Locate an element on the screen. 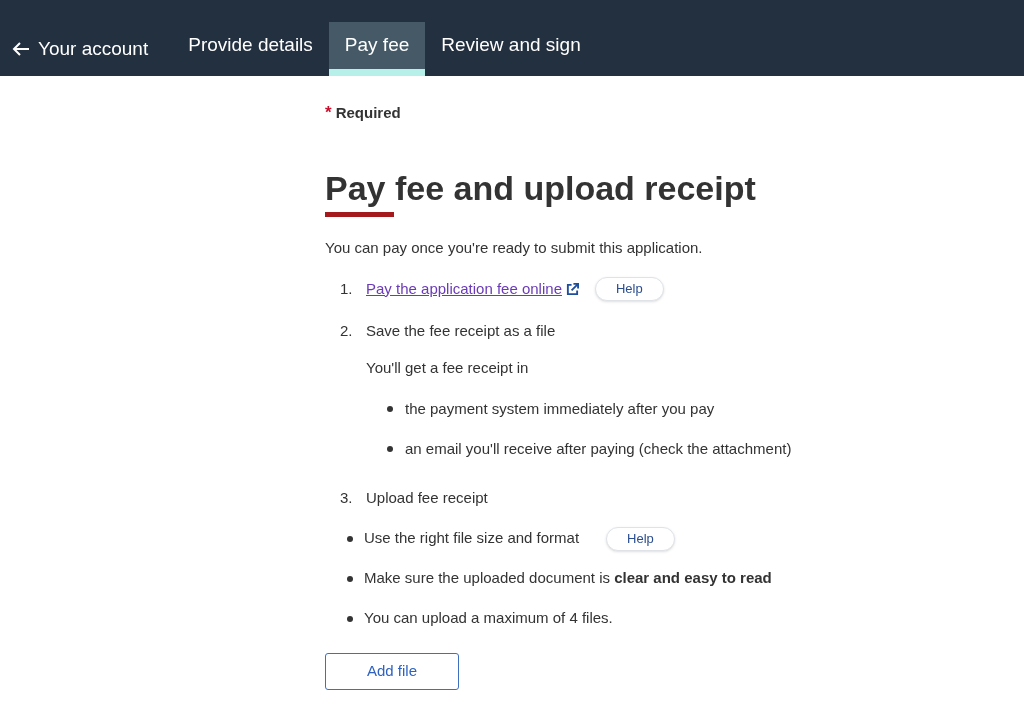  step-text: Upload fee receipt is located at coordinates (427, 498).